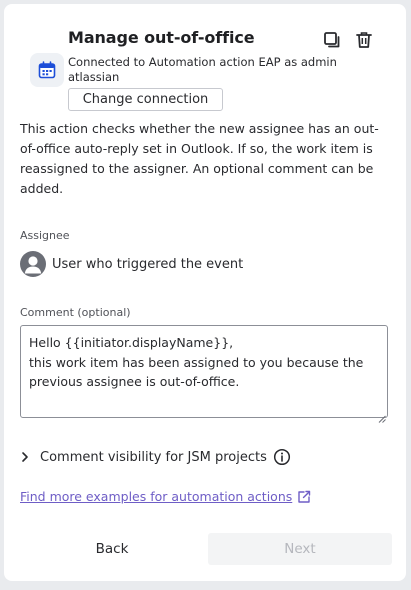 Image resolution: width=411 pixels, height=590 pixels. Describe the element at coordinates (382, 415) in the screenshot. I see `resize-handle-icon` at that location.